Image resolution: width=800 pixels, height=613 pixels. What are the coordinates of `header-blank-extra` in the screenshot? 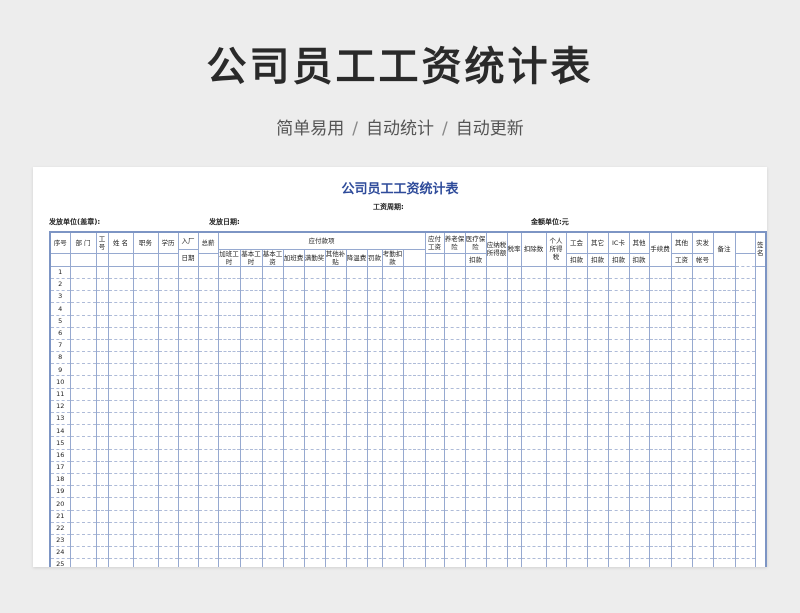 It's located at (414, 257).